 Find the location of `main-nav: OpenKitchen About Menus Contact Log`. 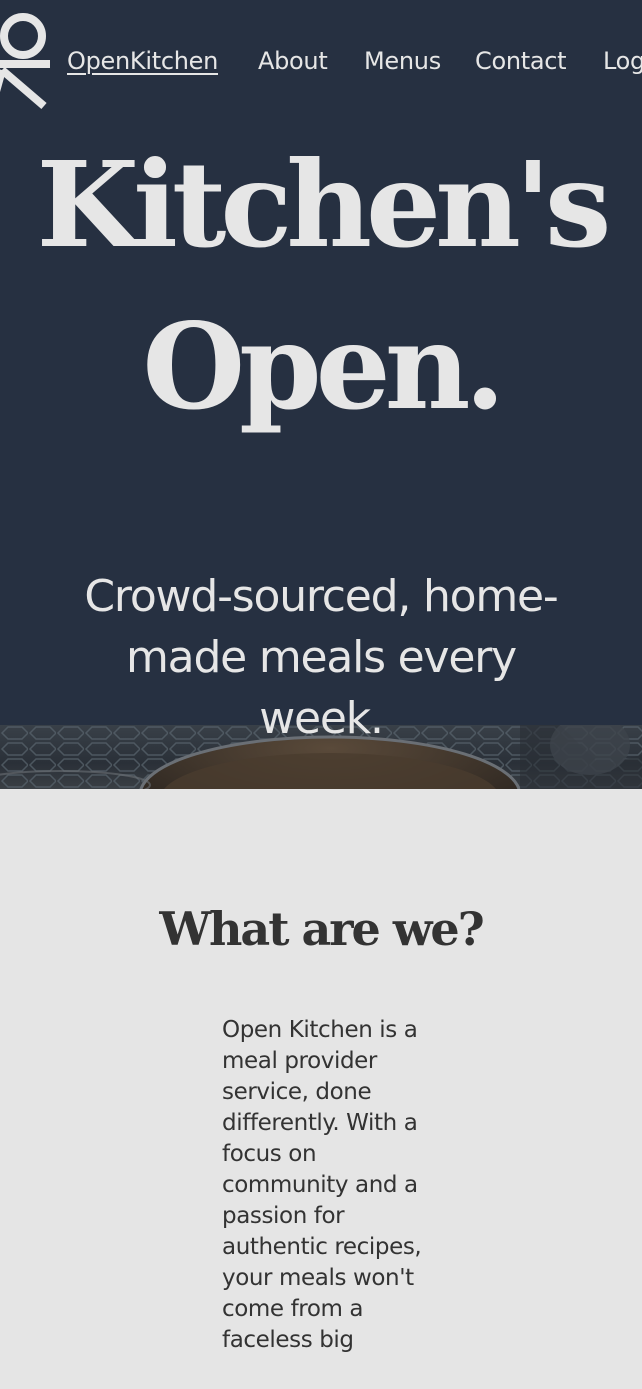

main-nav: OpenKitchen About Menus Contact Log is located at coordinates (321, 62).